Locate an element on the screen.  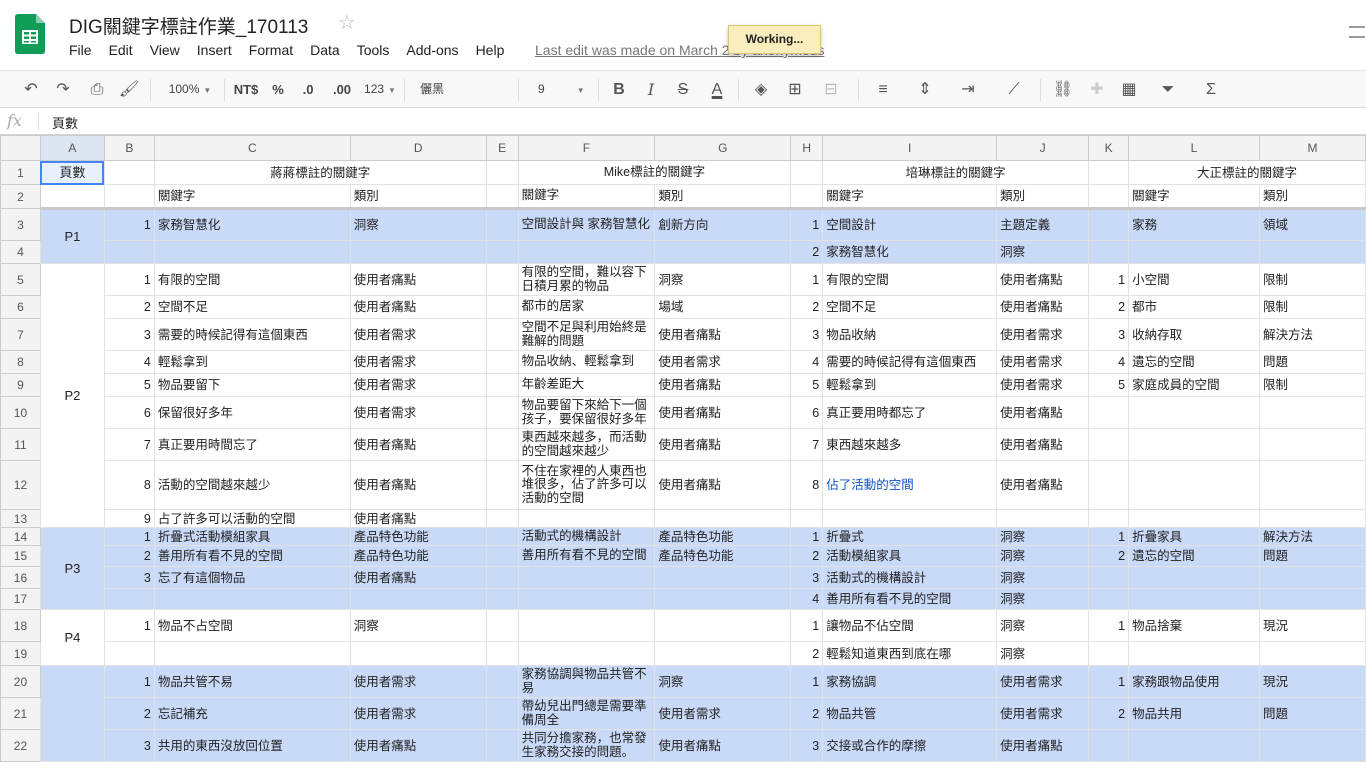
table-cell: 6 is located at coordinates (129, 412).